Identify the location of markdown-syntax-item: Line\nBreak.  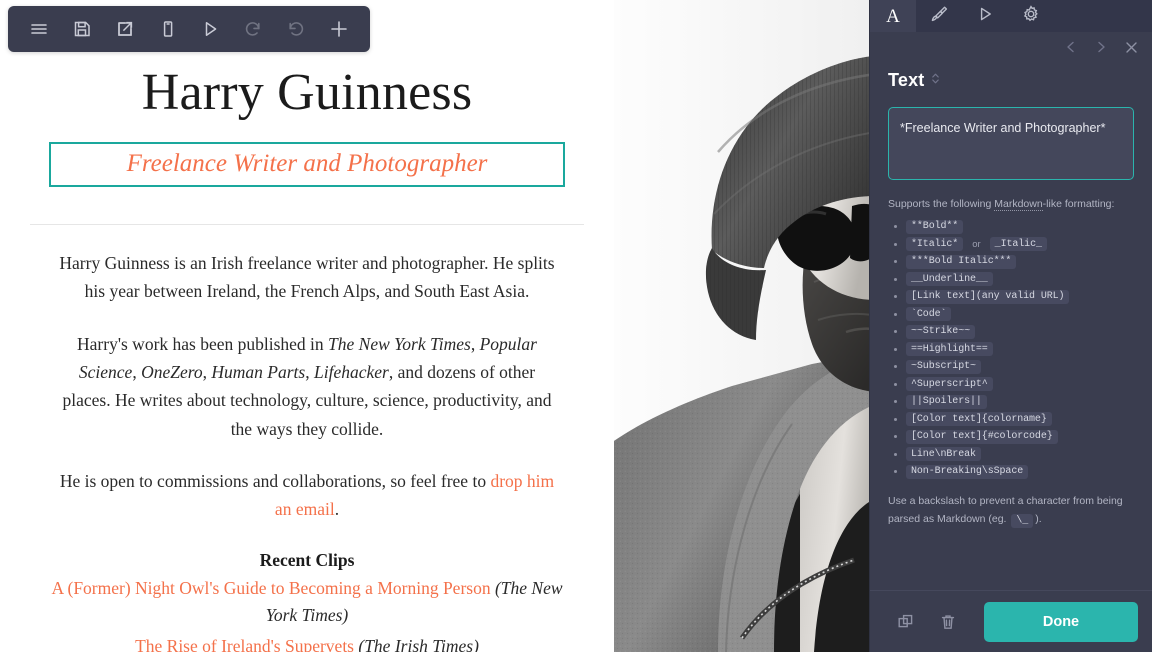
(1011, 454).